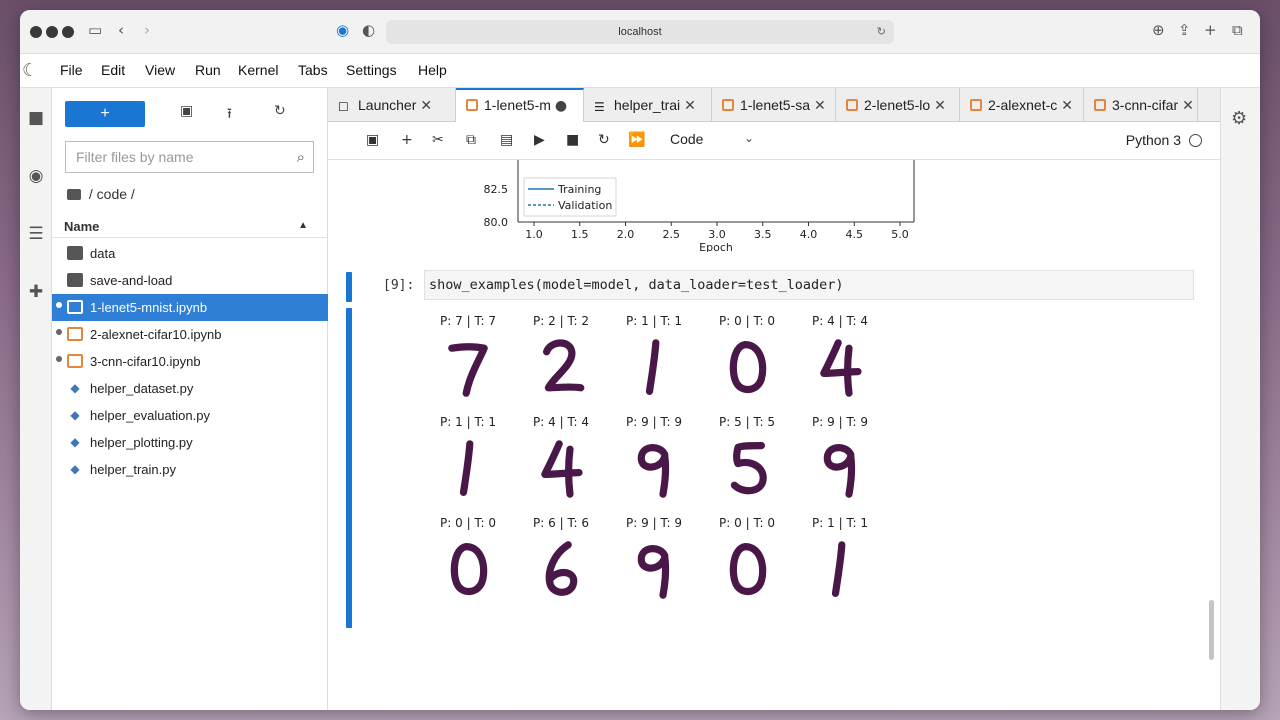  I want to click on tab-1-lenet5-m: 1-lenet5-m ●, so click(520, 105).